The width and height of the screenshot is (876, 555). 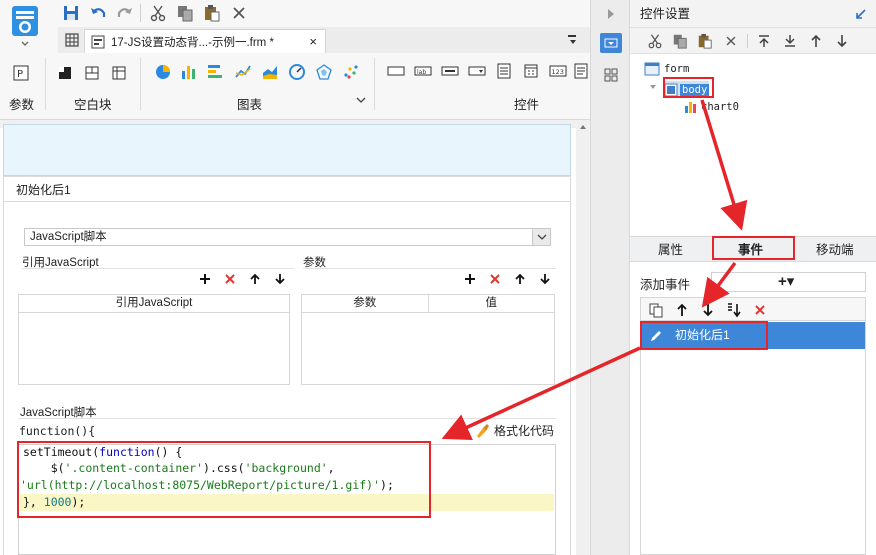 What do you see at coordinates (724, 165) in the screenshot?
I see `arrow-body-to-events` at bounding box center [724, 165].